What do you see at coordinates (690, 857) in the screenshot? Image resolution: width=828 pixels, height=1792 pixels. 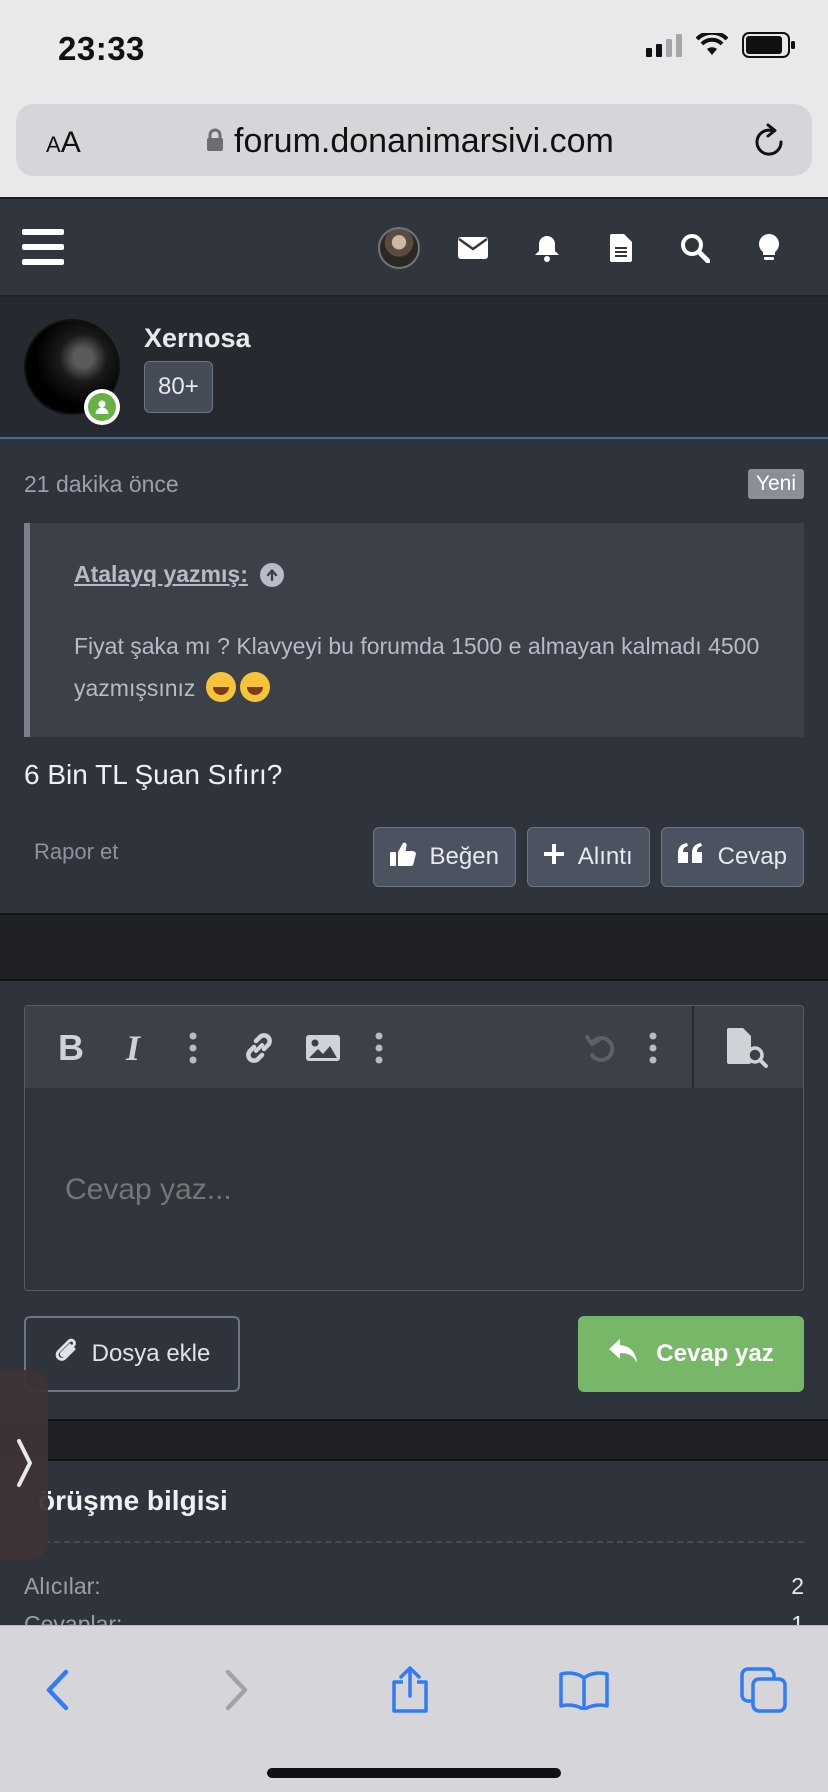 I see `quote-marks-icon` at bounding box center [690, 857].